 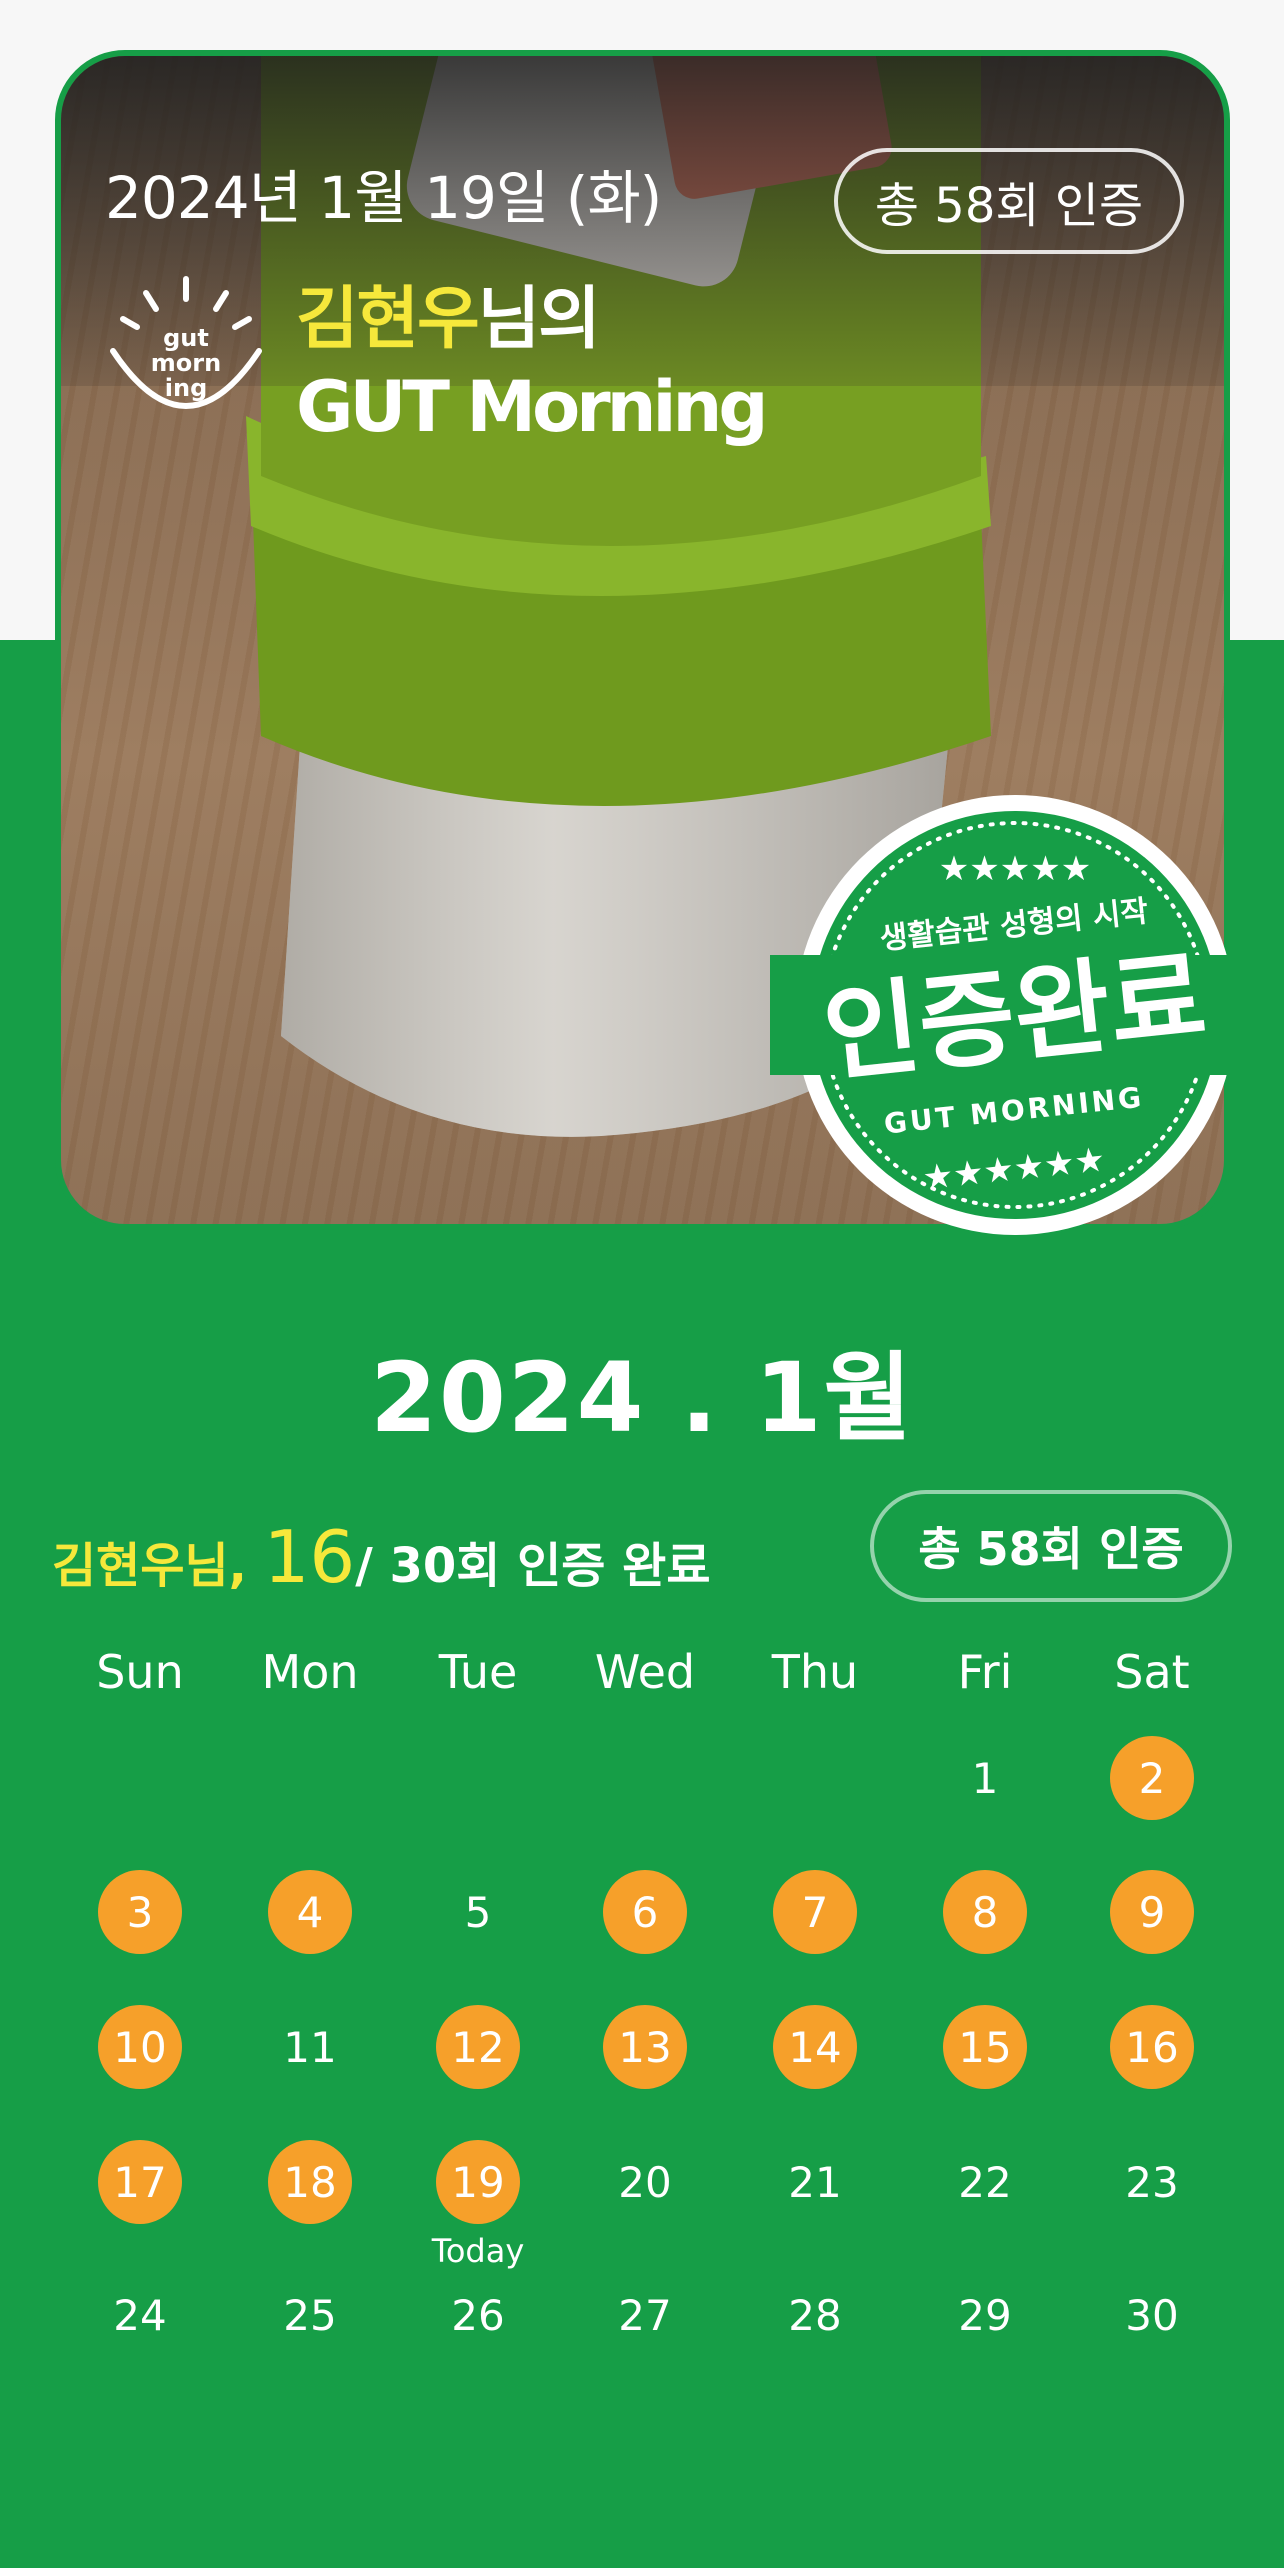 I want to click on calendar-day-6: 6, so click(x=645, y=1912).